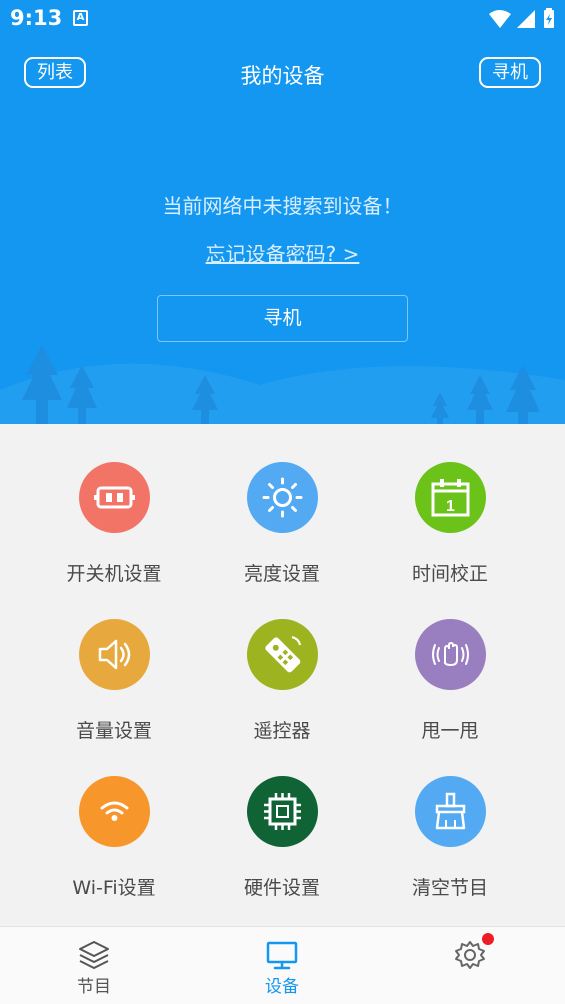 The height and width of the screenshot is (1004, 565). What do you see at coordinates (500, 19) in the screenshot?
I see `wifi-signal-icon` at bounding box center [500, 19].